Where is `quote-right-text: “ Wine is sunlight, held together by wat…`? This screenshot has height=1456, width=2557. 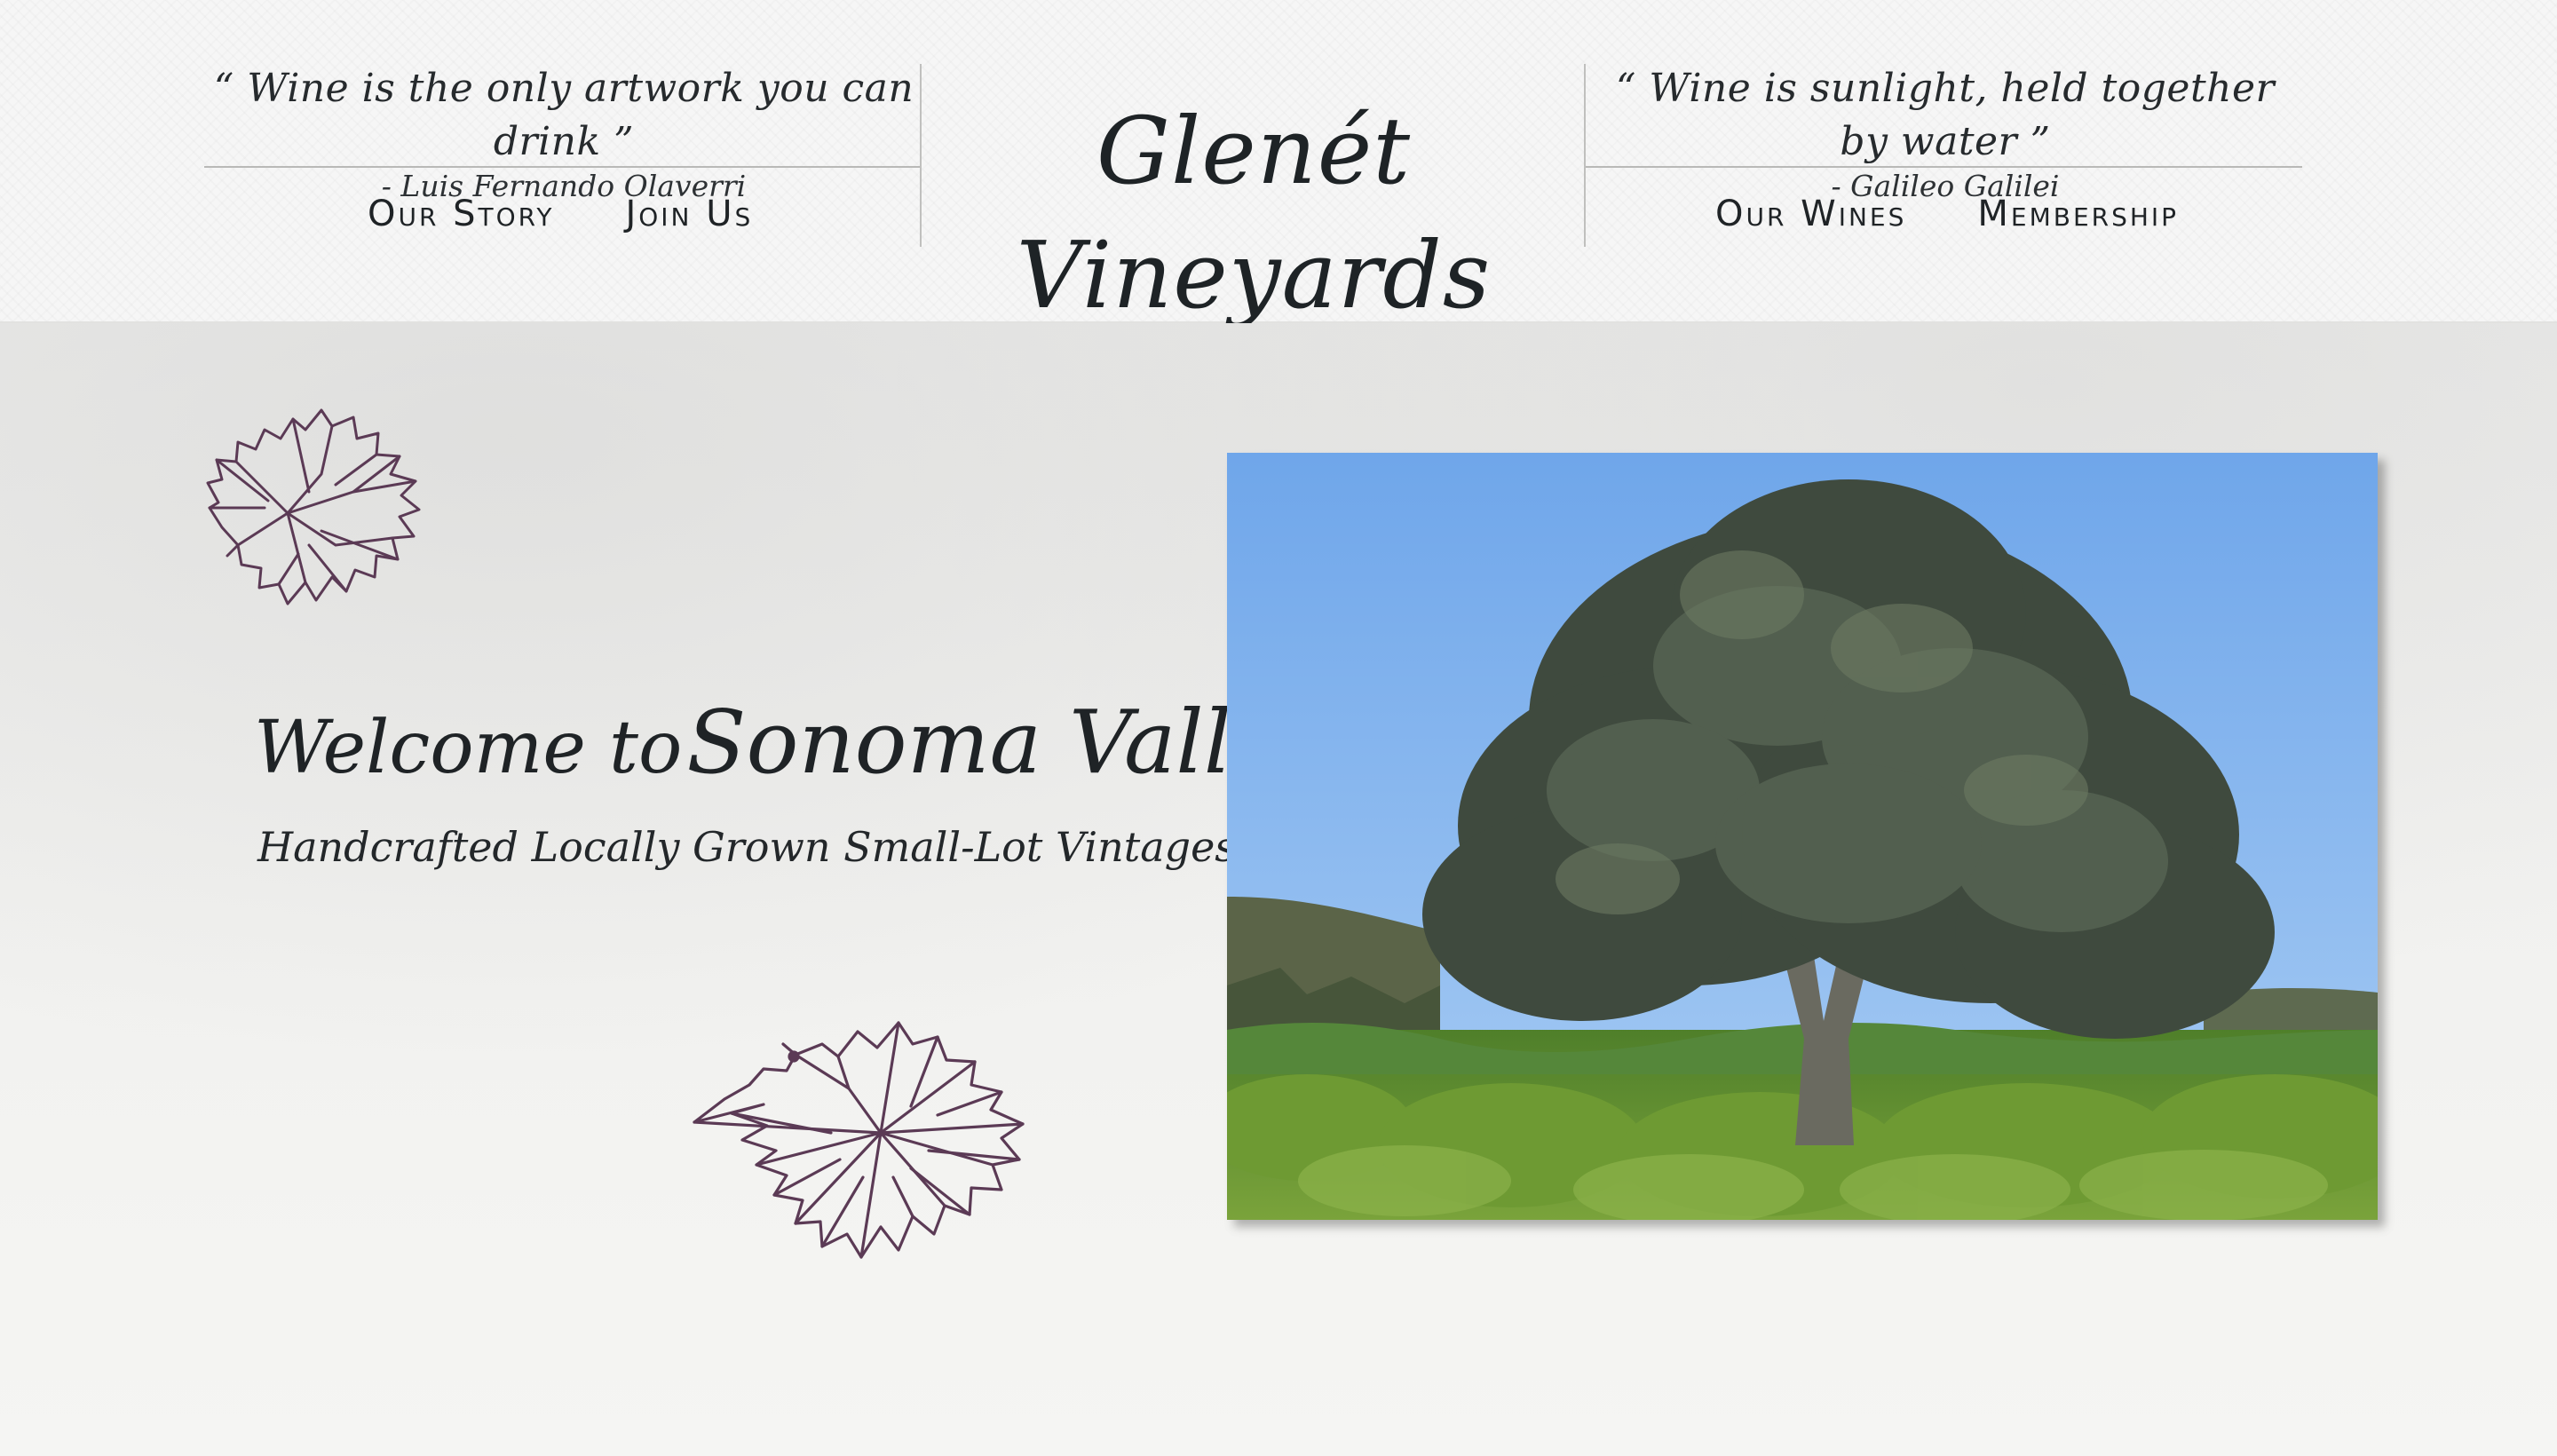 quote-right-text: “ Wine is sunlight, held together by wat… is located at coordinates (1945, 115).